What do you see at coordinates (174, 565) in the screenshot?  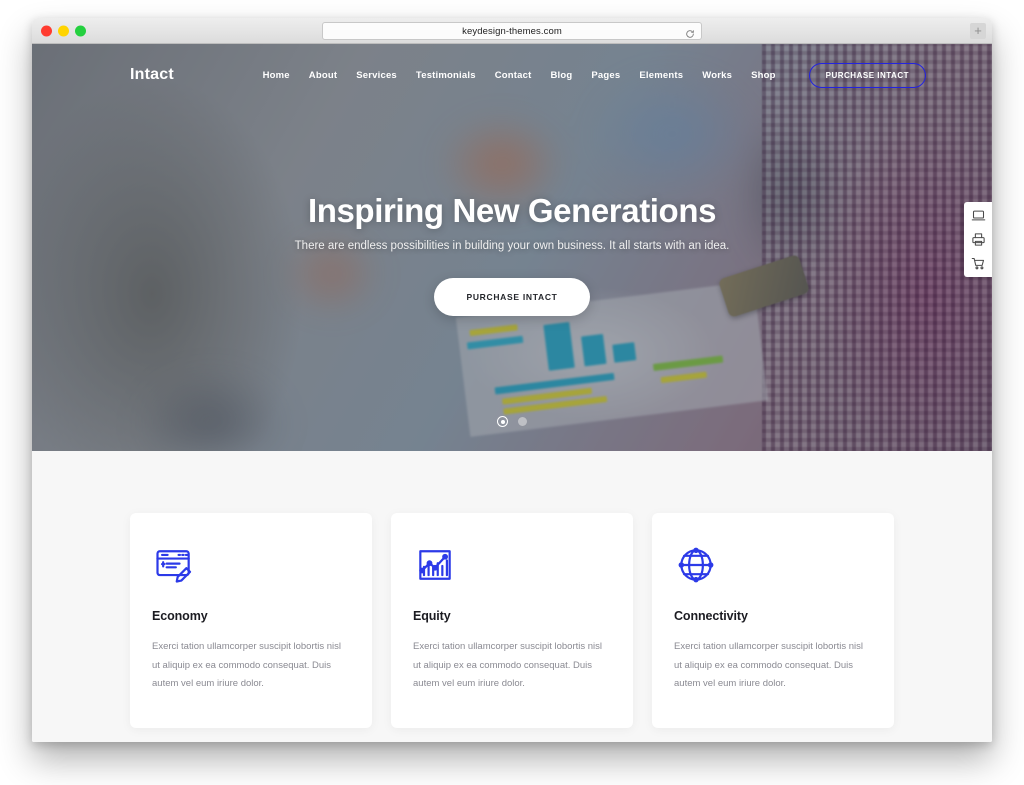 I see `cheque-pen-icon` at bounding box center [174, 565].